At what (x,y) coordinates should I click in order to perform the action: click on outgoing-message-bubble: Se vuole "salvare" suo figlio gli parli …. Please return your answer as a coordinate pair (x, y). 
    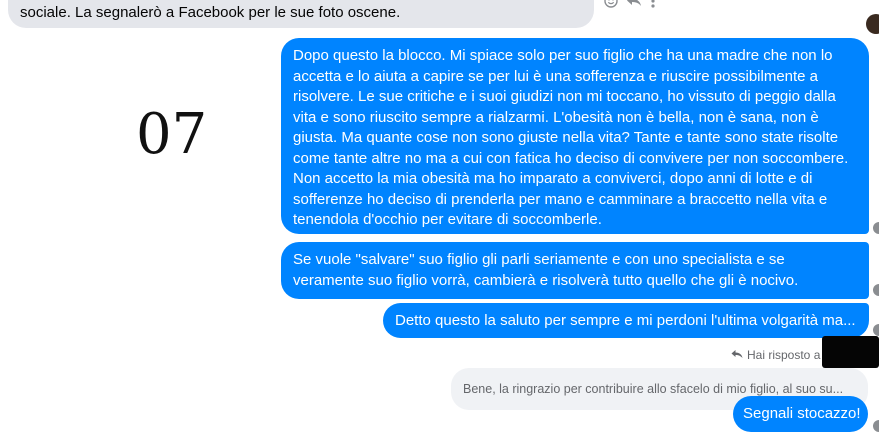
    Looking at the image, I should click on (575, 270).